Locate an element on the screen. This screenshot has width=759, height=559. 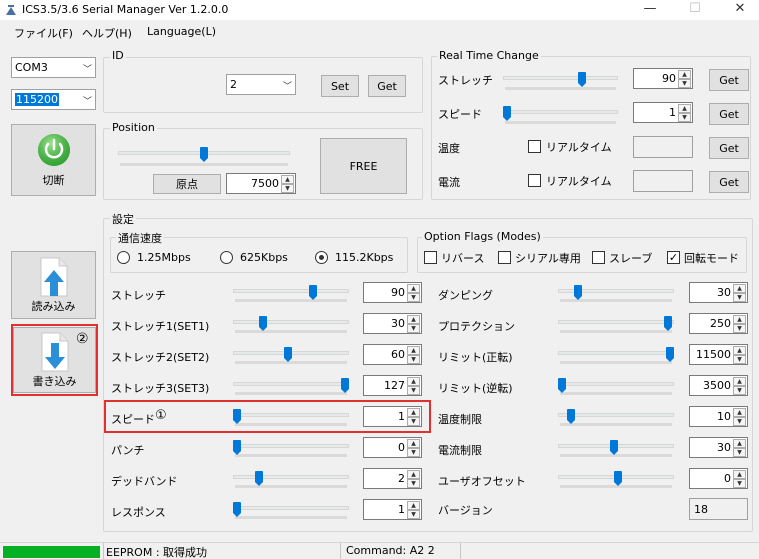
spinner-value: 0 is located at coordinates (401, 447).